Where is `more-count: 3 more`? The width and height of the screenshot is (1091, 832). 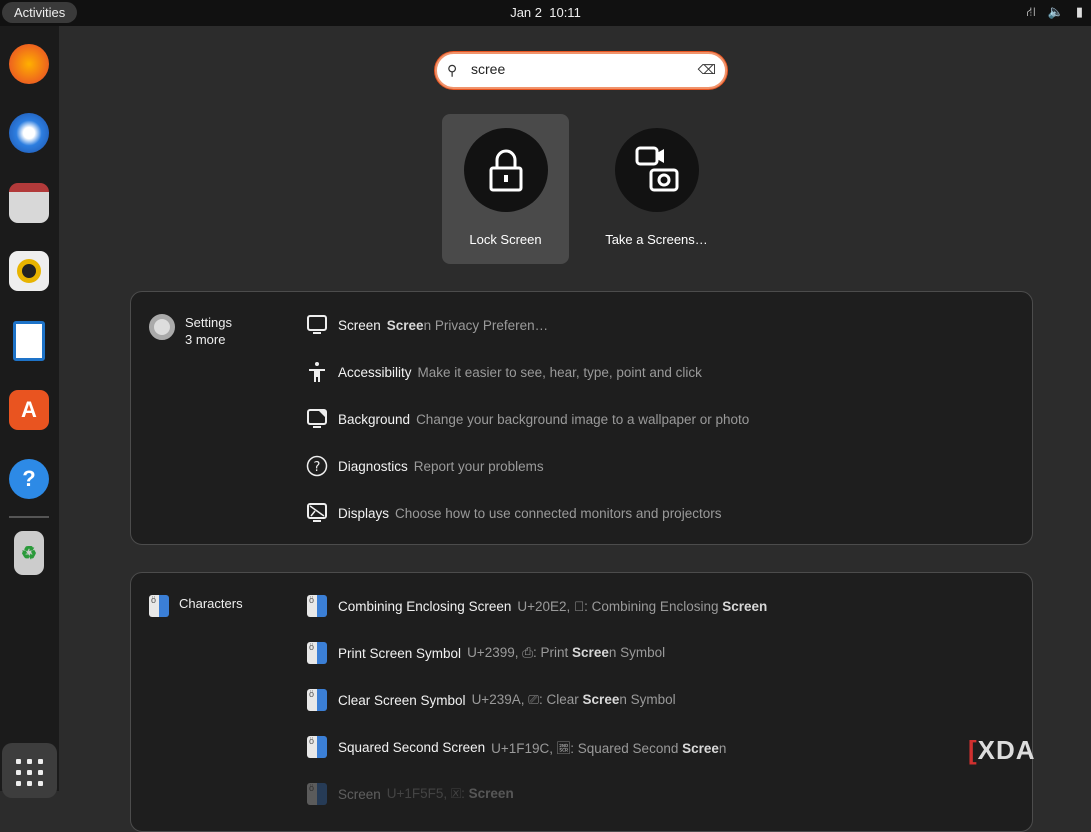
more-count: 3 more is located at coordinates (208, 339).